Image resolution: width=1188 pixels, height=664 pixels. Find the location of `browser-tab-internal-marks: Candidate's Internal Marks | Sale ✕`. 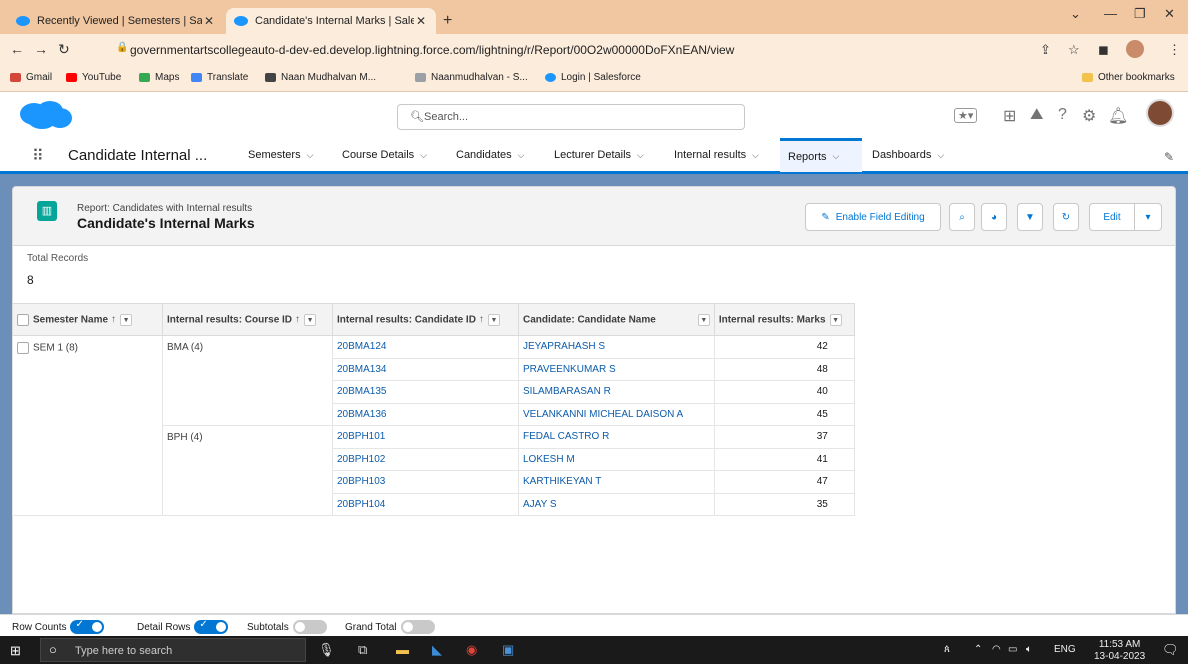

browser-tab-internal-marks: Candidate's Internal Marks | Sale ✕ is located at coordinates (331, 21).